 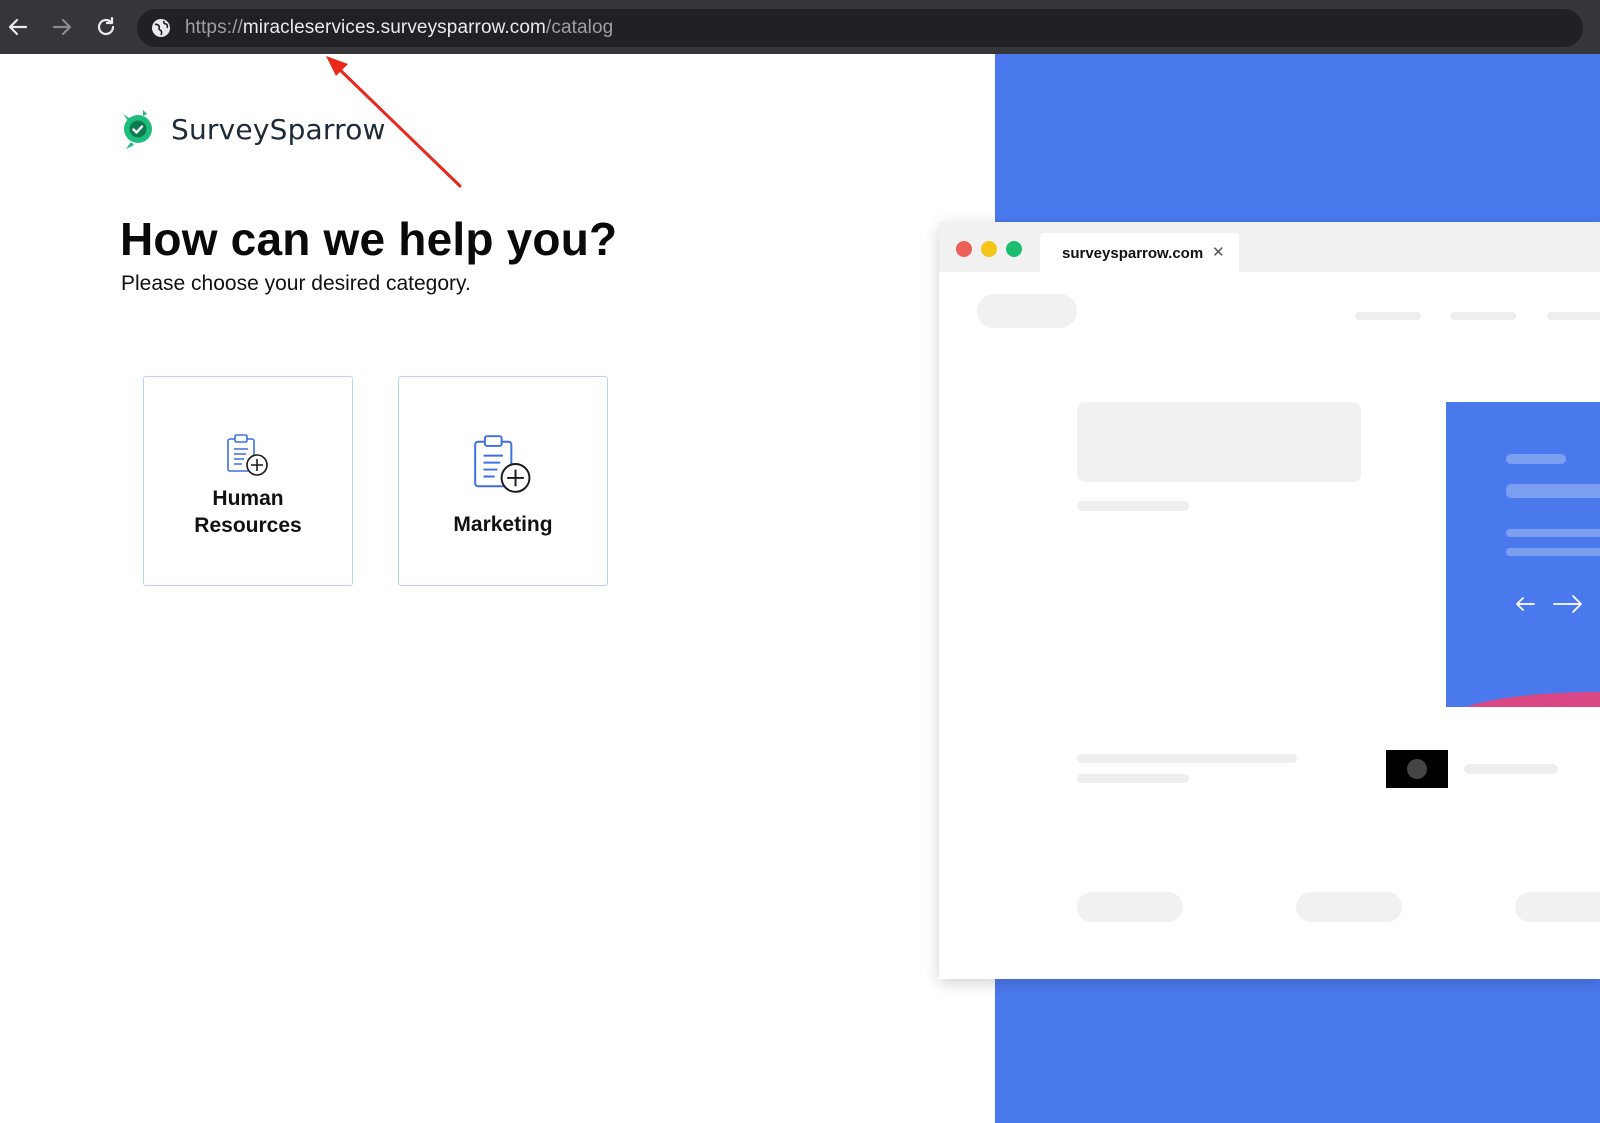 I want to click on annotation-arrow, so click(x=394, y=122).